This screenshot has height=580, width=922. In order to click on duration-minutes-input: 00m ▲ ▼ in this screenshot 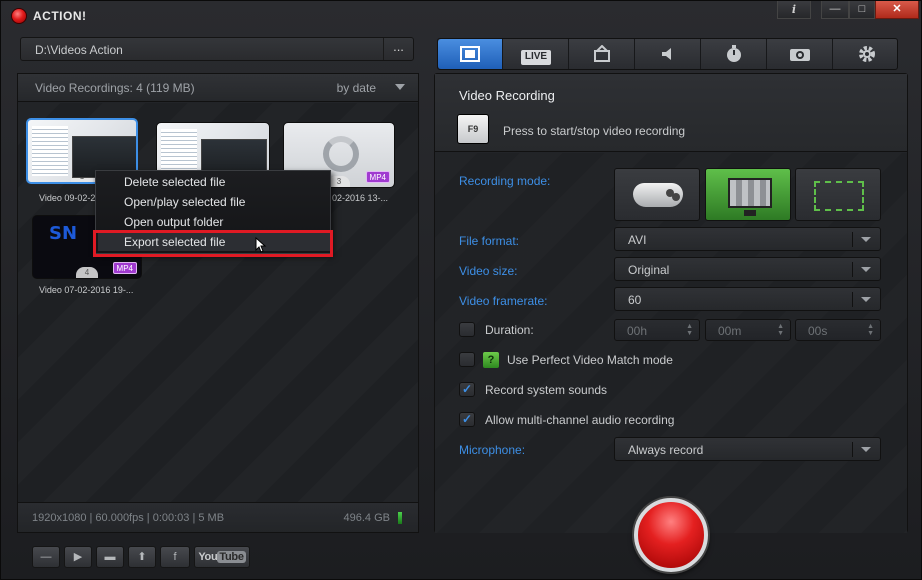, I will do `click(748, 330)`.